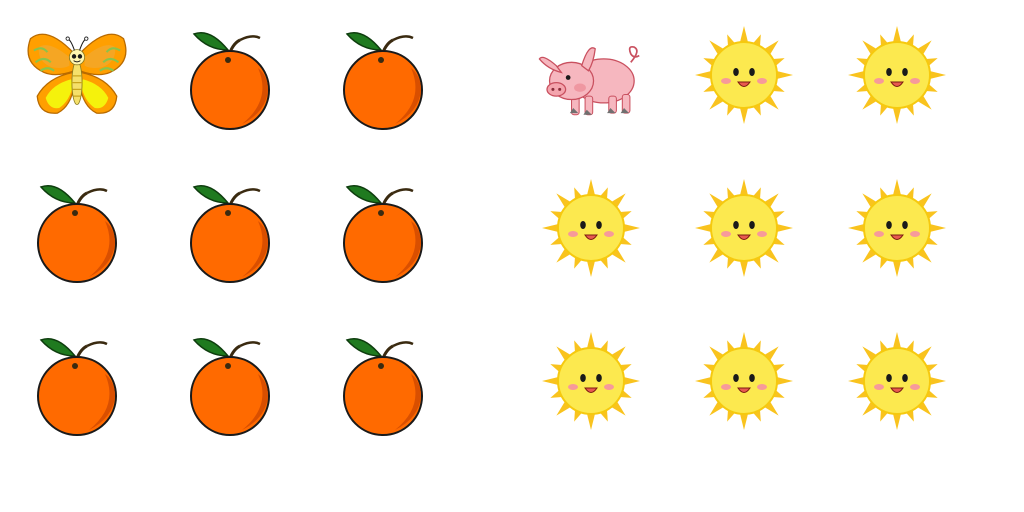  I want to click on butterfly-picture, so click(77, 75).